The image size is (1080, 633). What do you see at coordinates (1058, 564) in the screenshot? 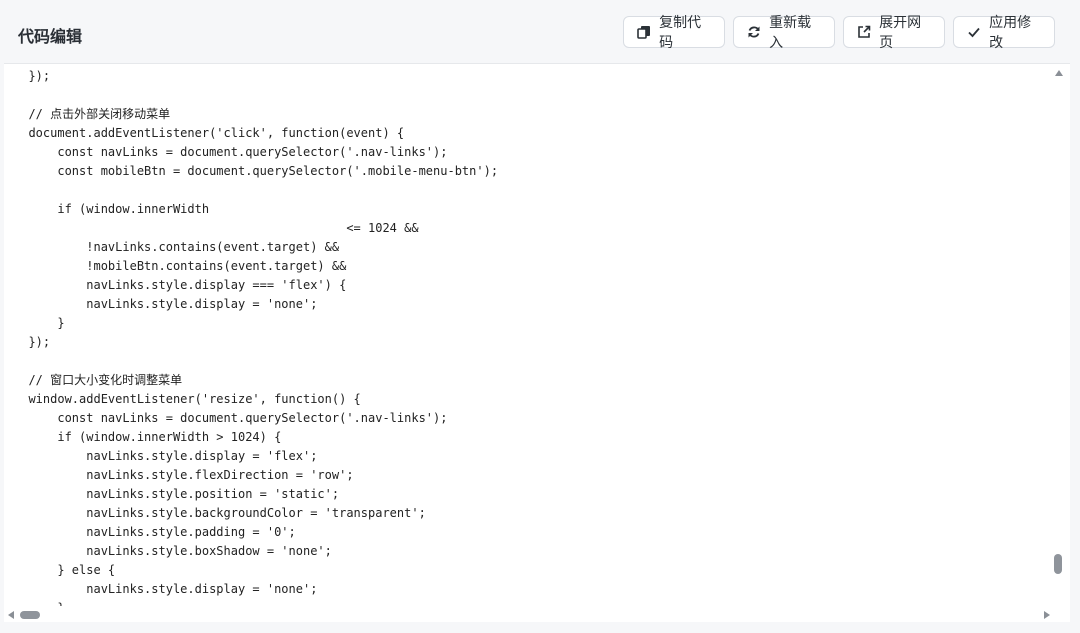
I see `vertical-scroll-thumb` at bounding box center [1058, 564].